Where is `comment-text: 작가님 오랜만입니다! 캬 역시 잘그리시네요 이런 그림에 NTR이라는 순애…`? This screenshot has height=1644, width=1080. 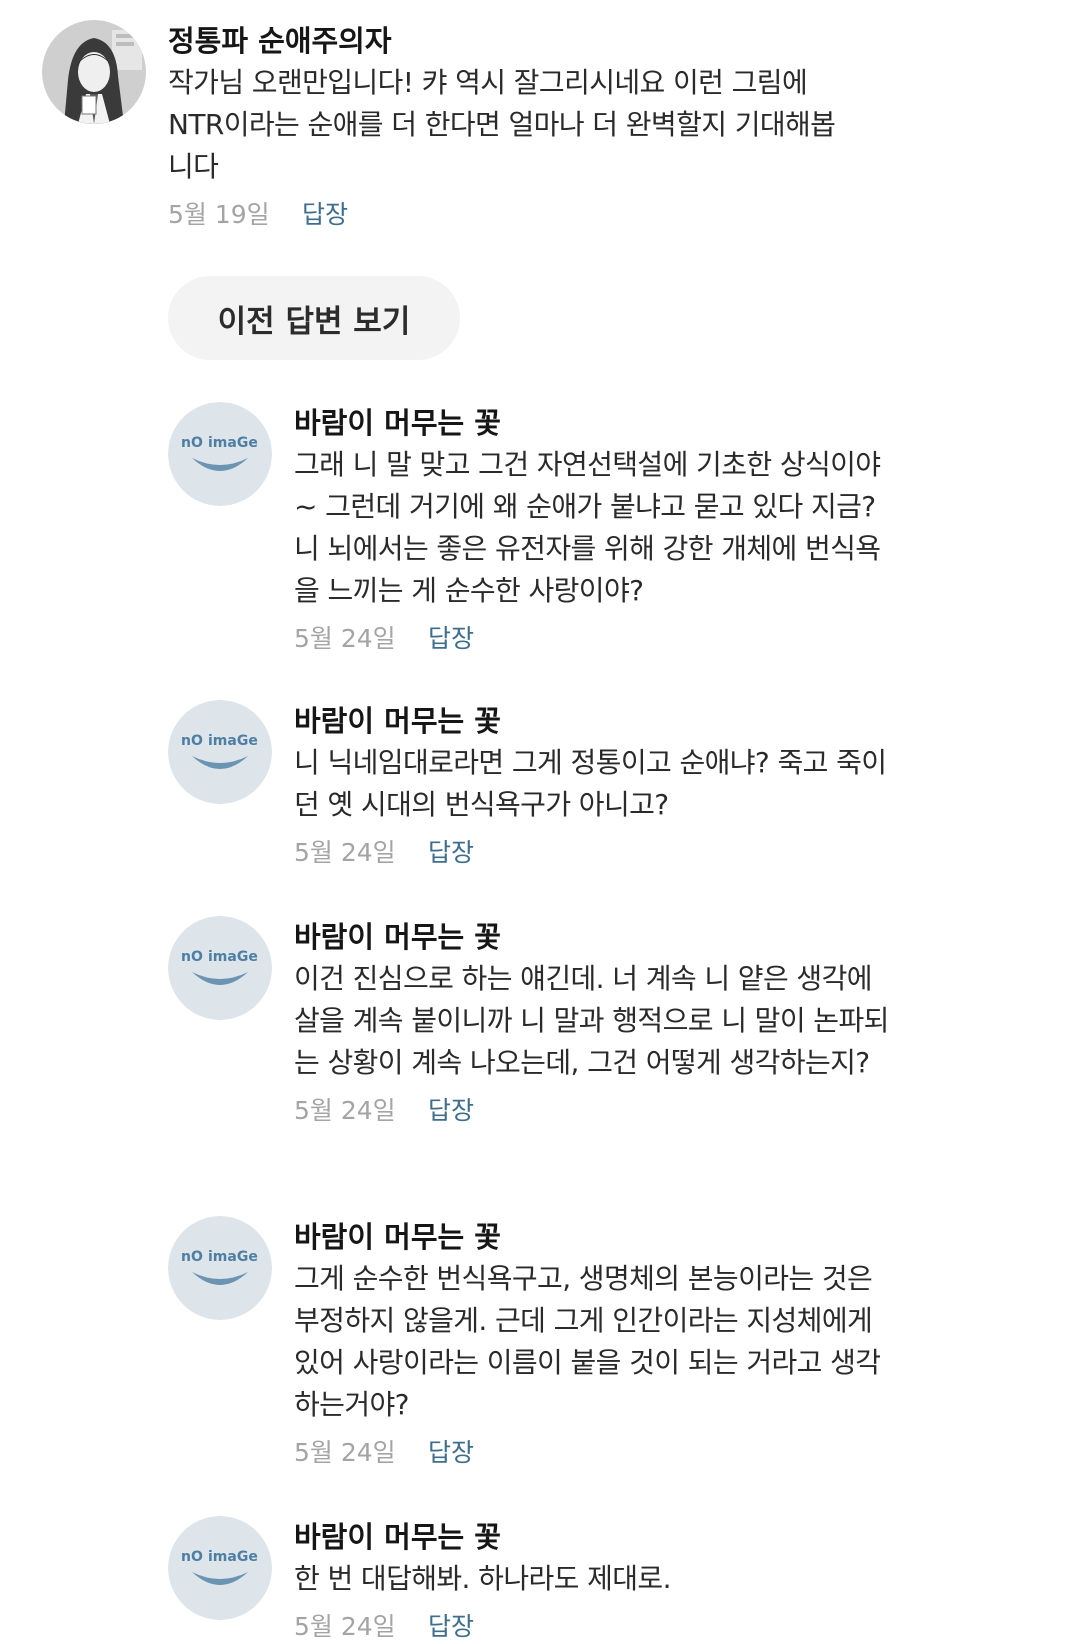 comment-text: 작가님 오랜만입니다! 캬 역시 잘그리시네요 이런 그림에 NTR이라는 순애… is located at coordinates (502, 124).